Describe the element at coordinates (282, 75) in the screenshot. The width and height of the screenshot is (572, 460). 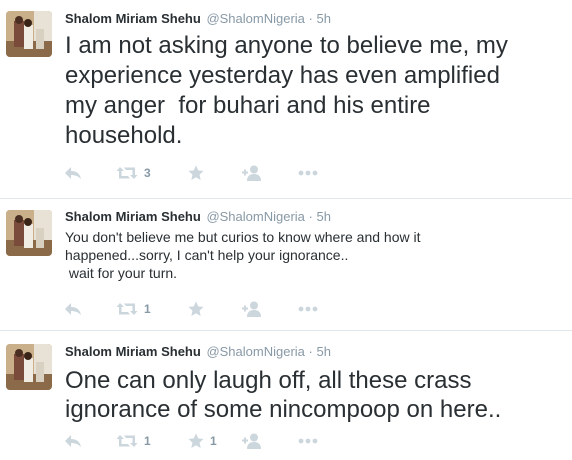
I see `tweet-text-line: experience yesterday has even amplified` at that location.